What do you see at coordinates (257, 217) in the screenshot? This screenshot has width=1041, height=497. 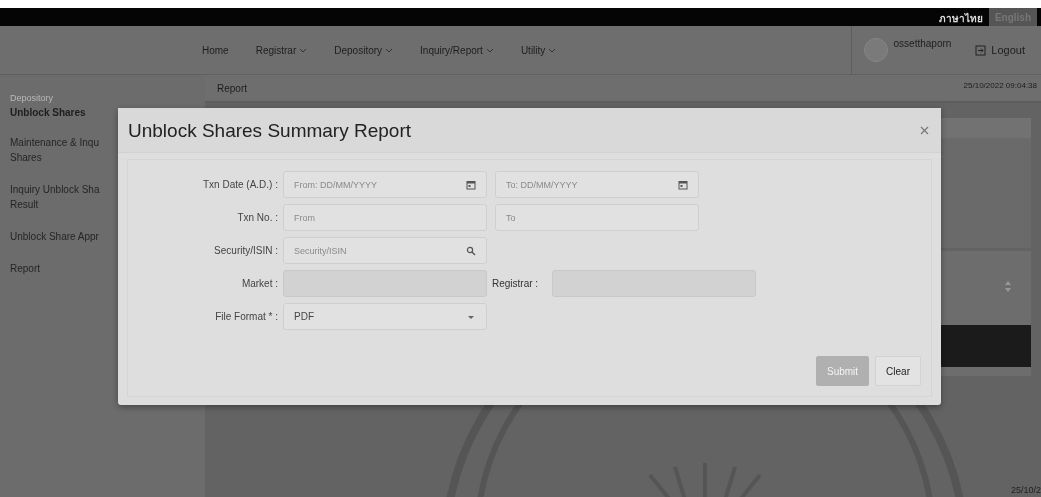 I see `field-label: Txn No. :` at bounding box center [257, 217].